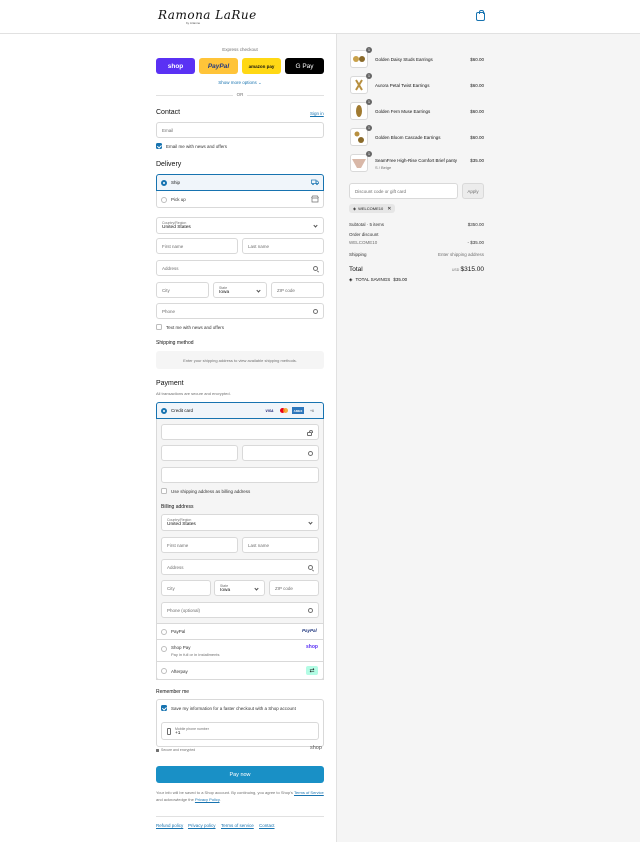  Describe the element at coordinates (164, 199) in the screenshot. I see `pickup-radio` at that location.